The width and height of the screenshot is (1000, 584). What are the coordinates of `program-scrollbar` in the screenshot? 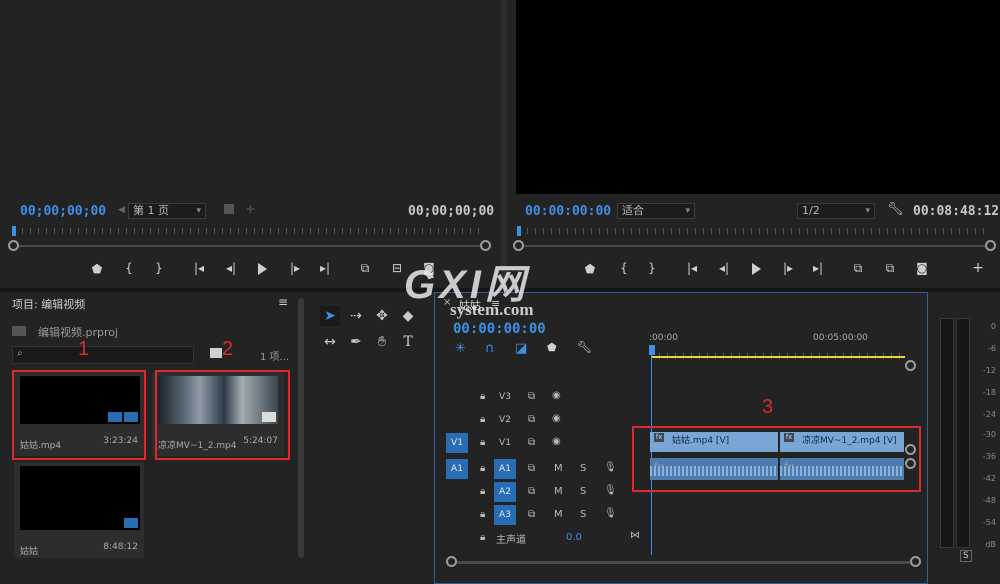 It's located at (753, 246).